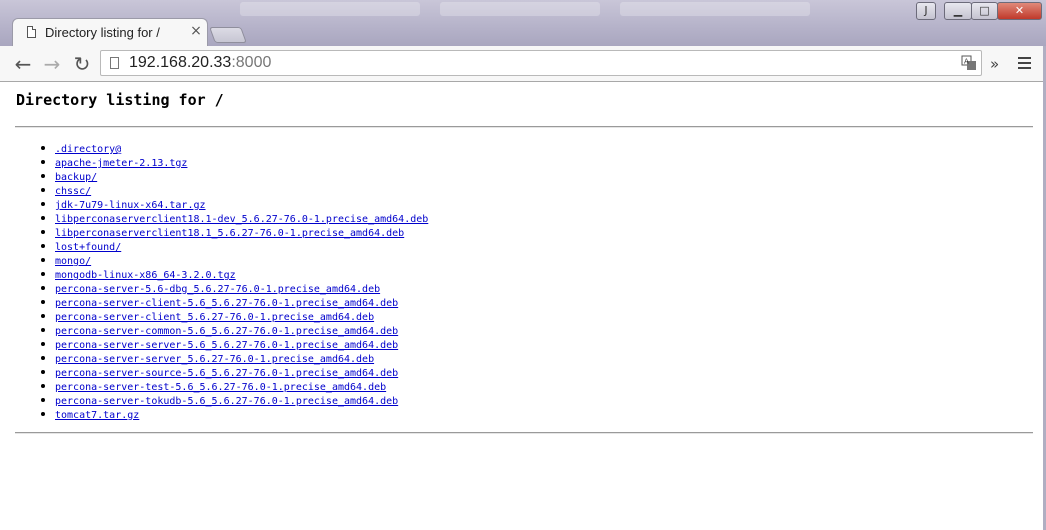 This screenshot has height=530, width=1046. I want to click on list-item: apache-jmeter-2.13.tgz, so click(234, 161).